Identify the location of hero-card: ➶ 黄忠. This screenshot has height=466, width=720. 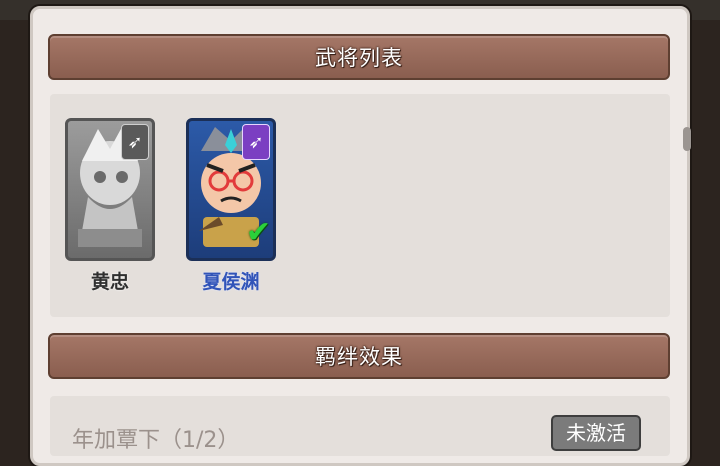
(110, 206).